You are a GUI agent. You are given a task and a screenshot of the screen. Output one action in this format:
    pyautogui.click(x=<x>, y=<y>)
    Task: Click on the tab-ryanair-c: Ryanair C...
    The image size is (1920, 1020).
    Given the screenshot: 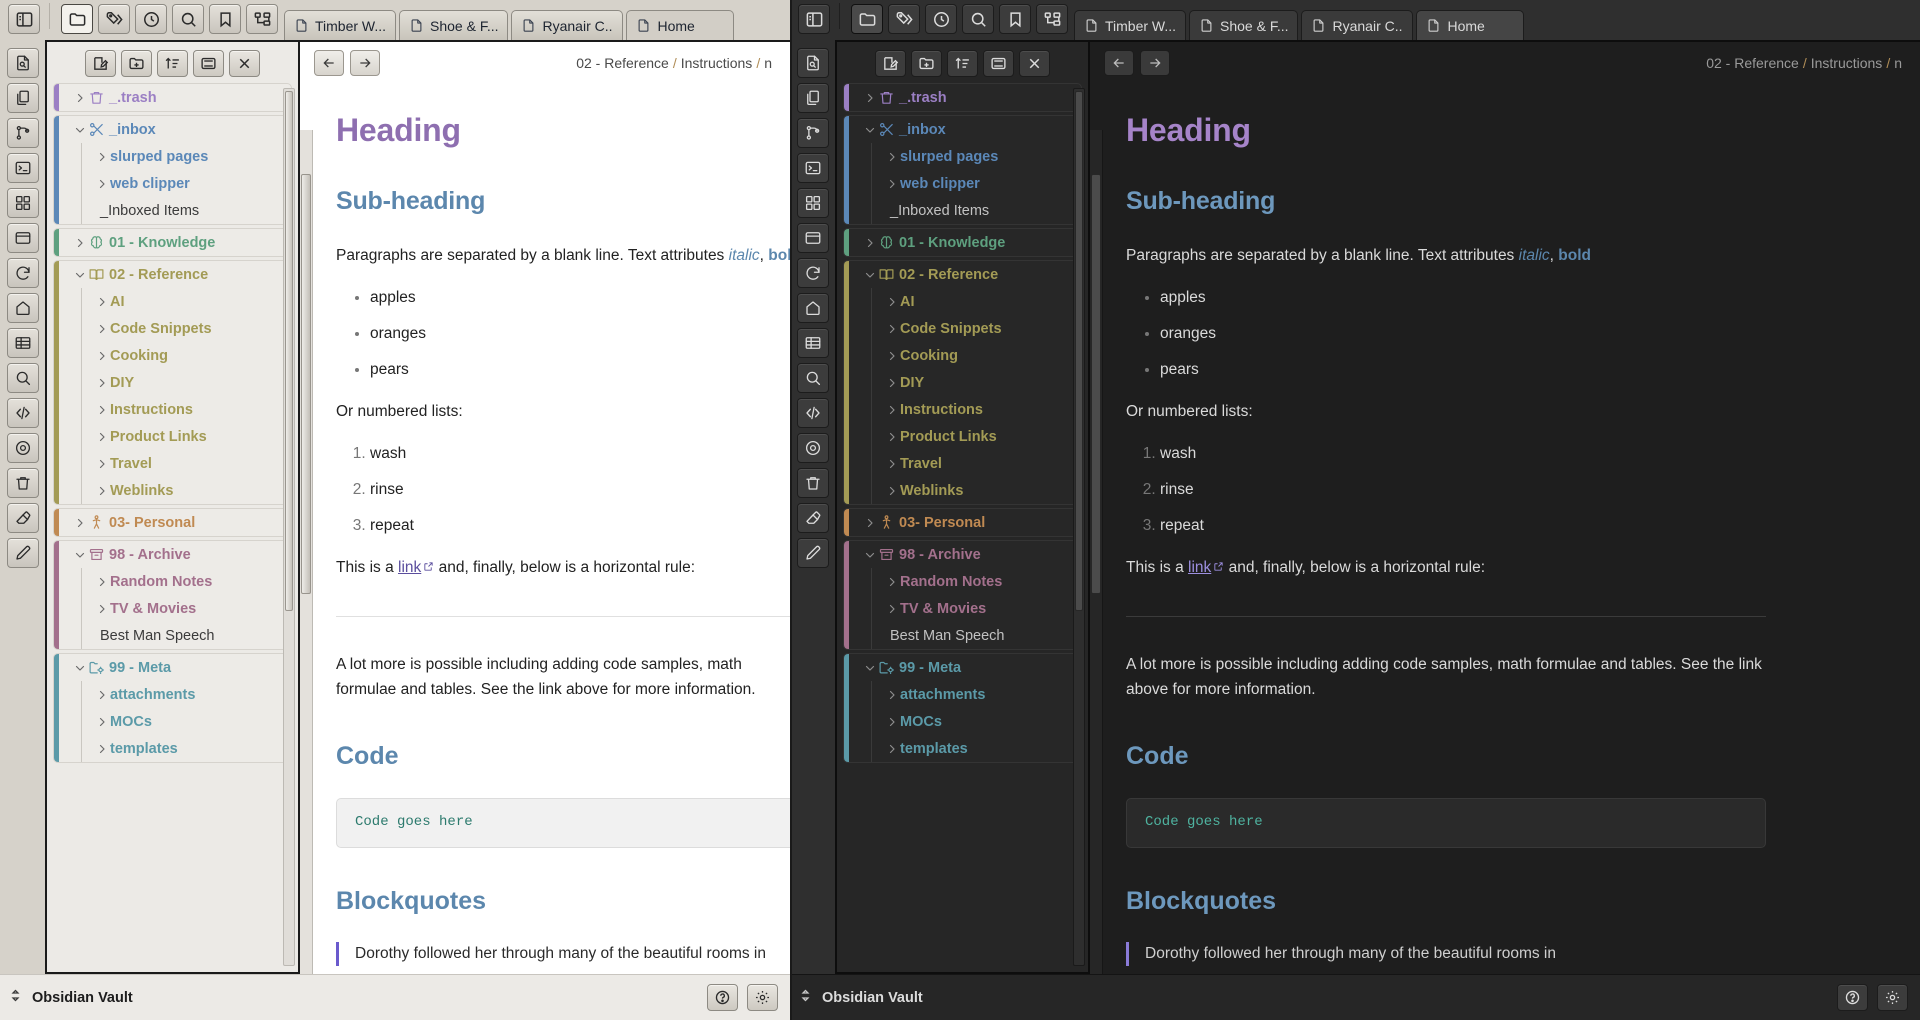 What is the action you would take?
    pyautogui.click(x=567, y=25)
    